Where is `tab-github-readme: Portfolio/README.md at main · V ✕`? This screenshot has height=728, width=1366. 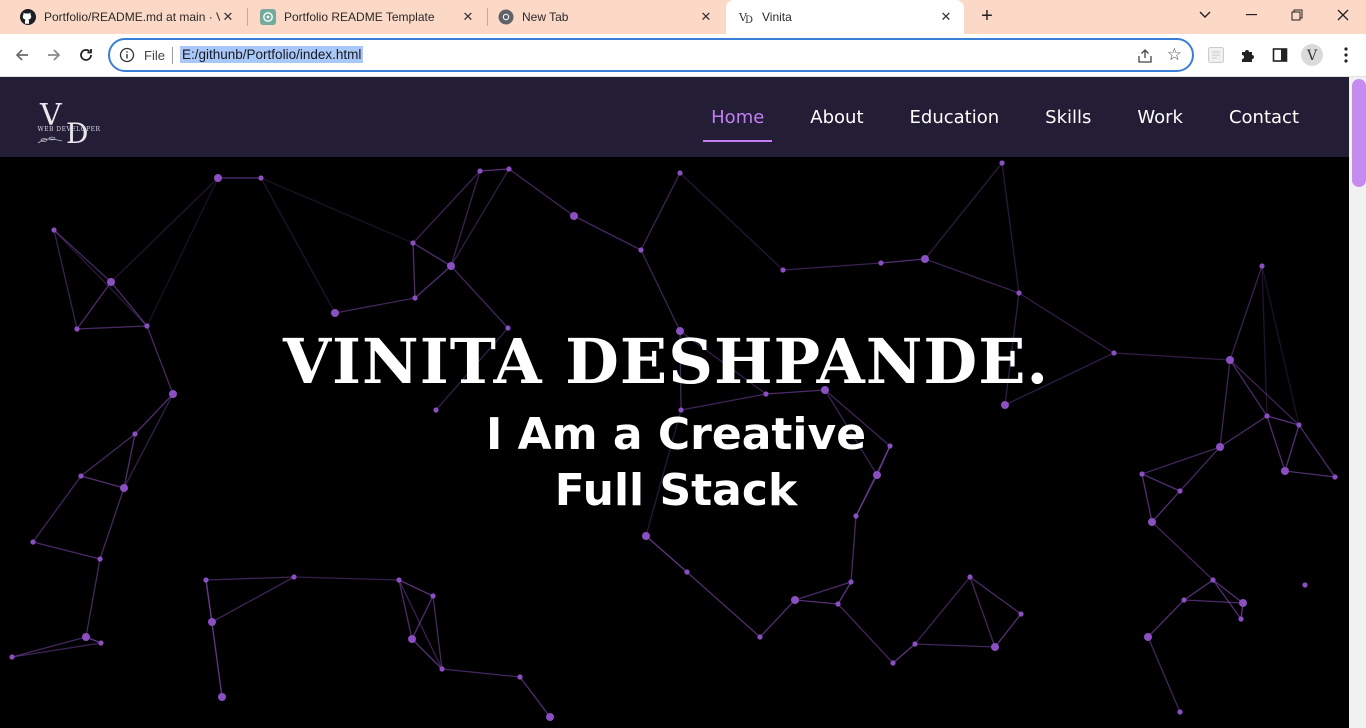 tab-github-readme: Portfolio/README.md at main · V ✕ is located at coordinates (123, 17).